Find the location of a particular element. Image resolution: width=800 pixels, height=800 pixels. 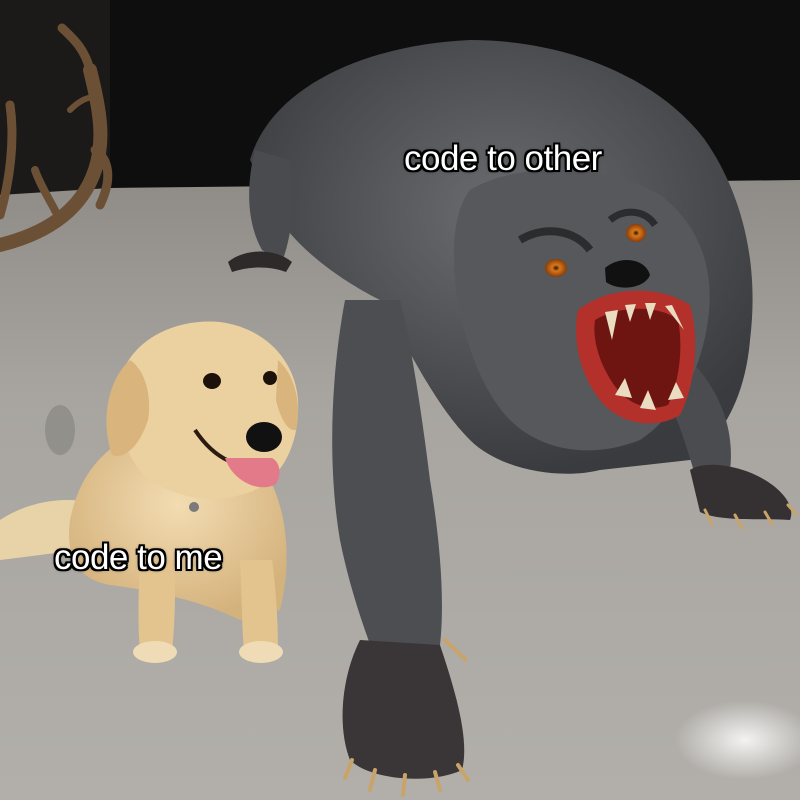

top-caption: code to other is located at coordinates (503, 158).